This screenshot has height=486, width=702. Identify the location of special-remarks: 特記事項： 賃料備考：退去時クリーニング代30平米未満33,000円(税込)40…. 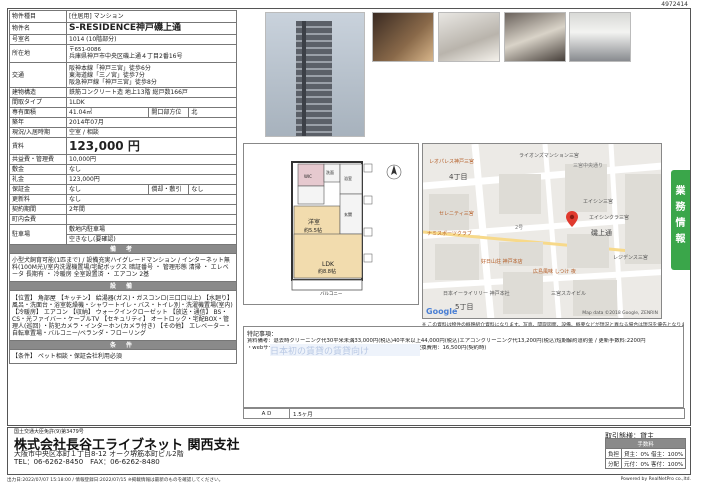
(463, 367).